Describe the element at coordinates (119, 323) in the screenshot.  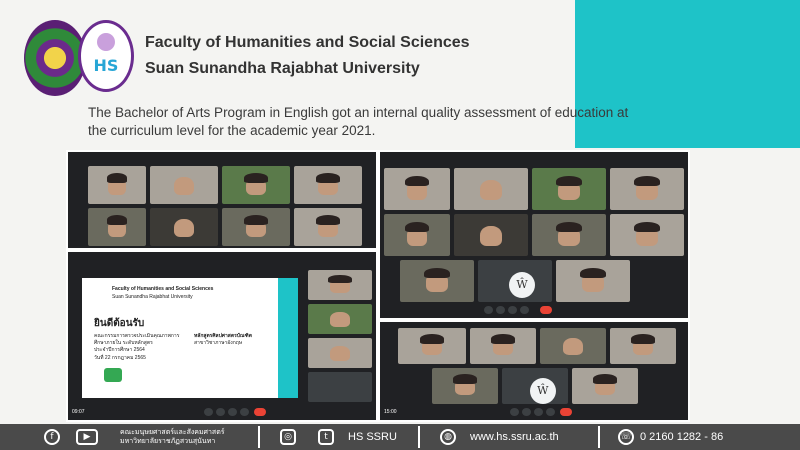
I see `slide-welcome: ยินดีต้อนรับ` at that location.